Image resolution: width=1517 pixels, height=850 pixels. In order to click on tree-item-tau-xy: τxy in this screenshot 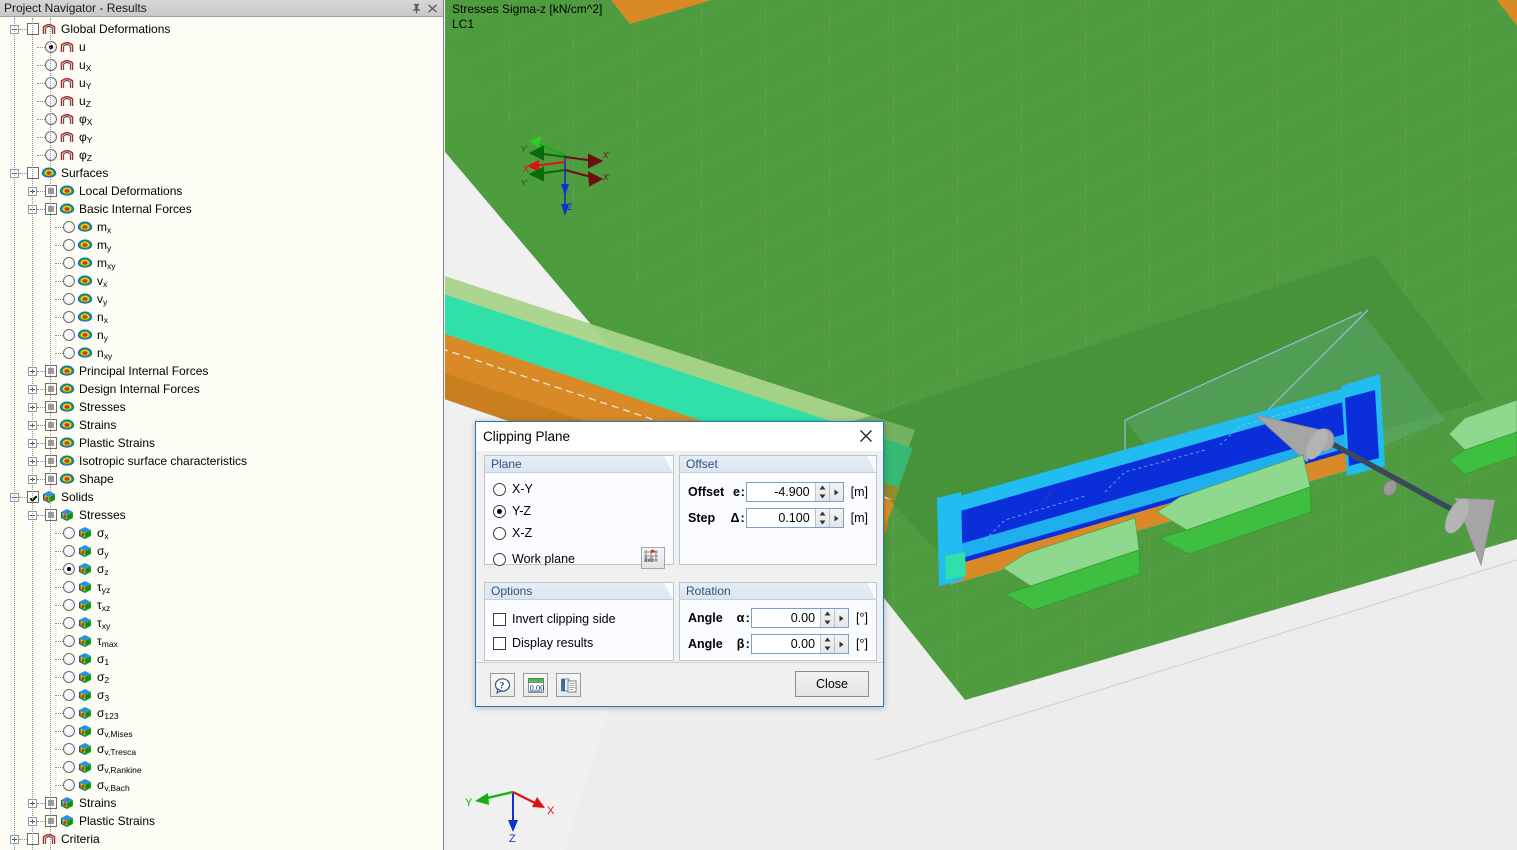, I will do `click(221, 623)`.